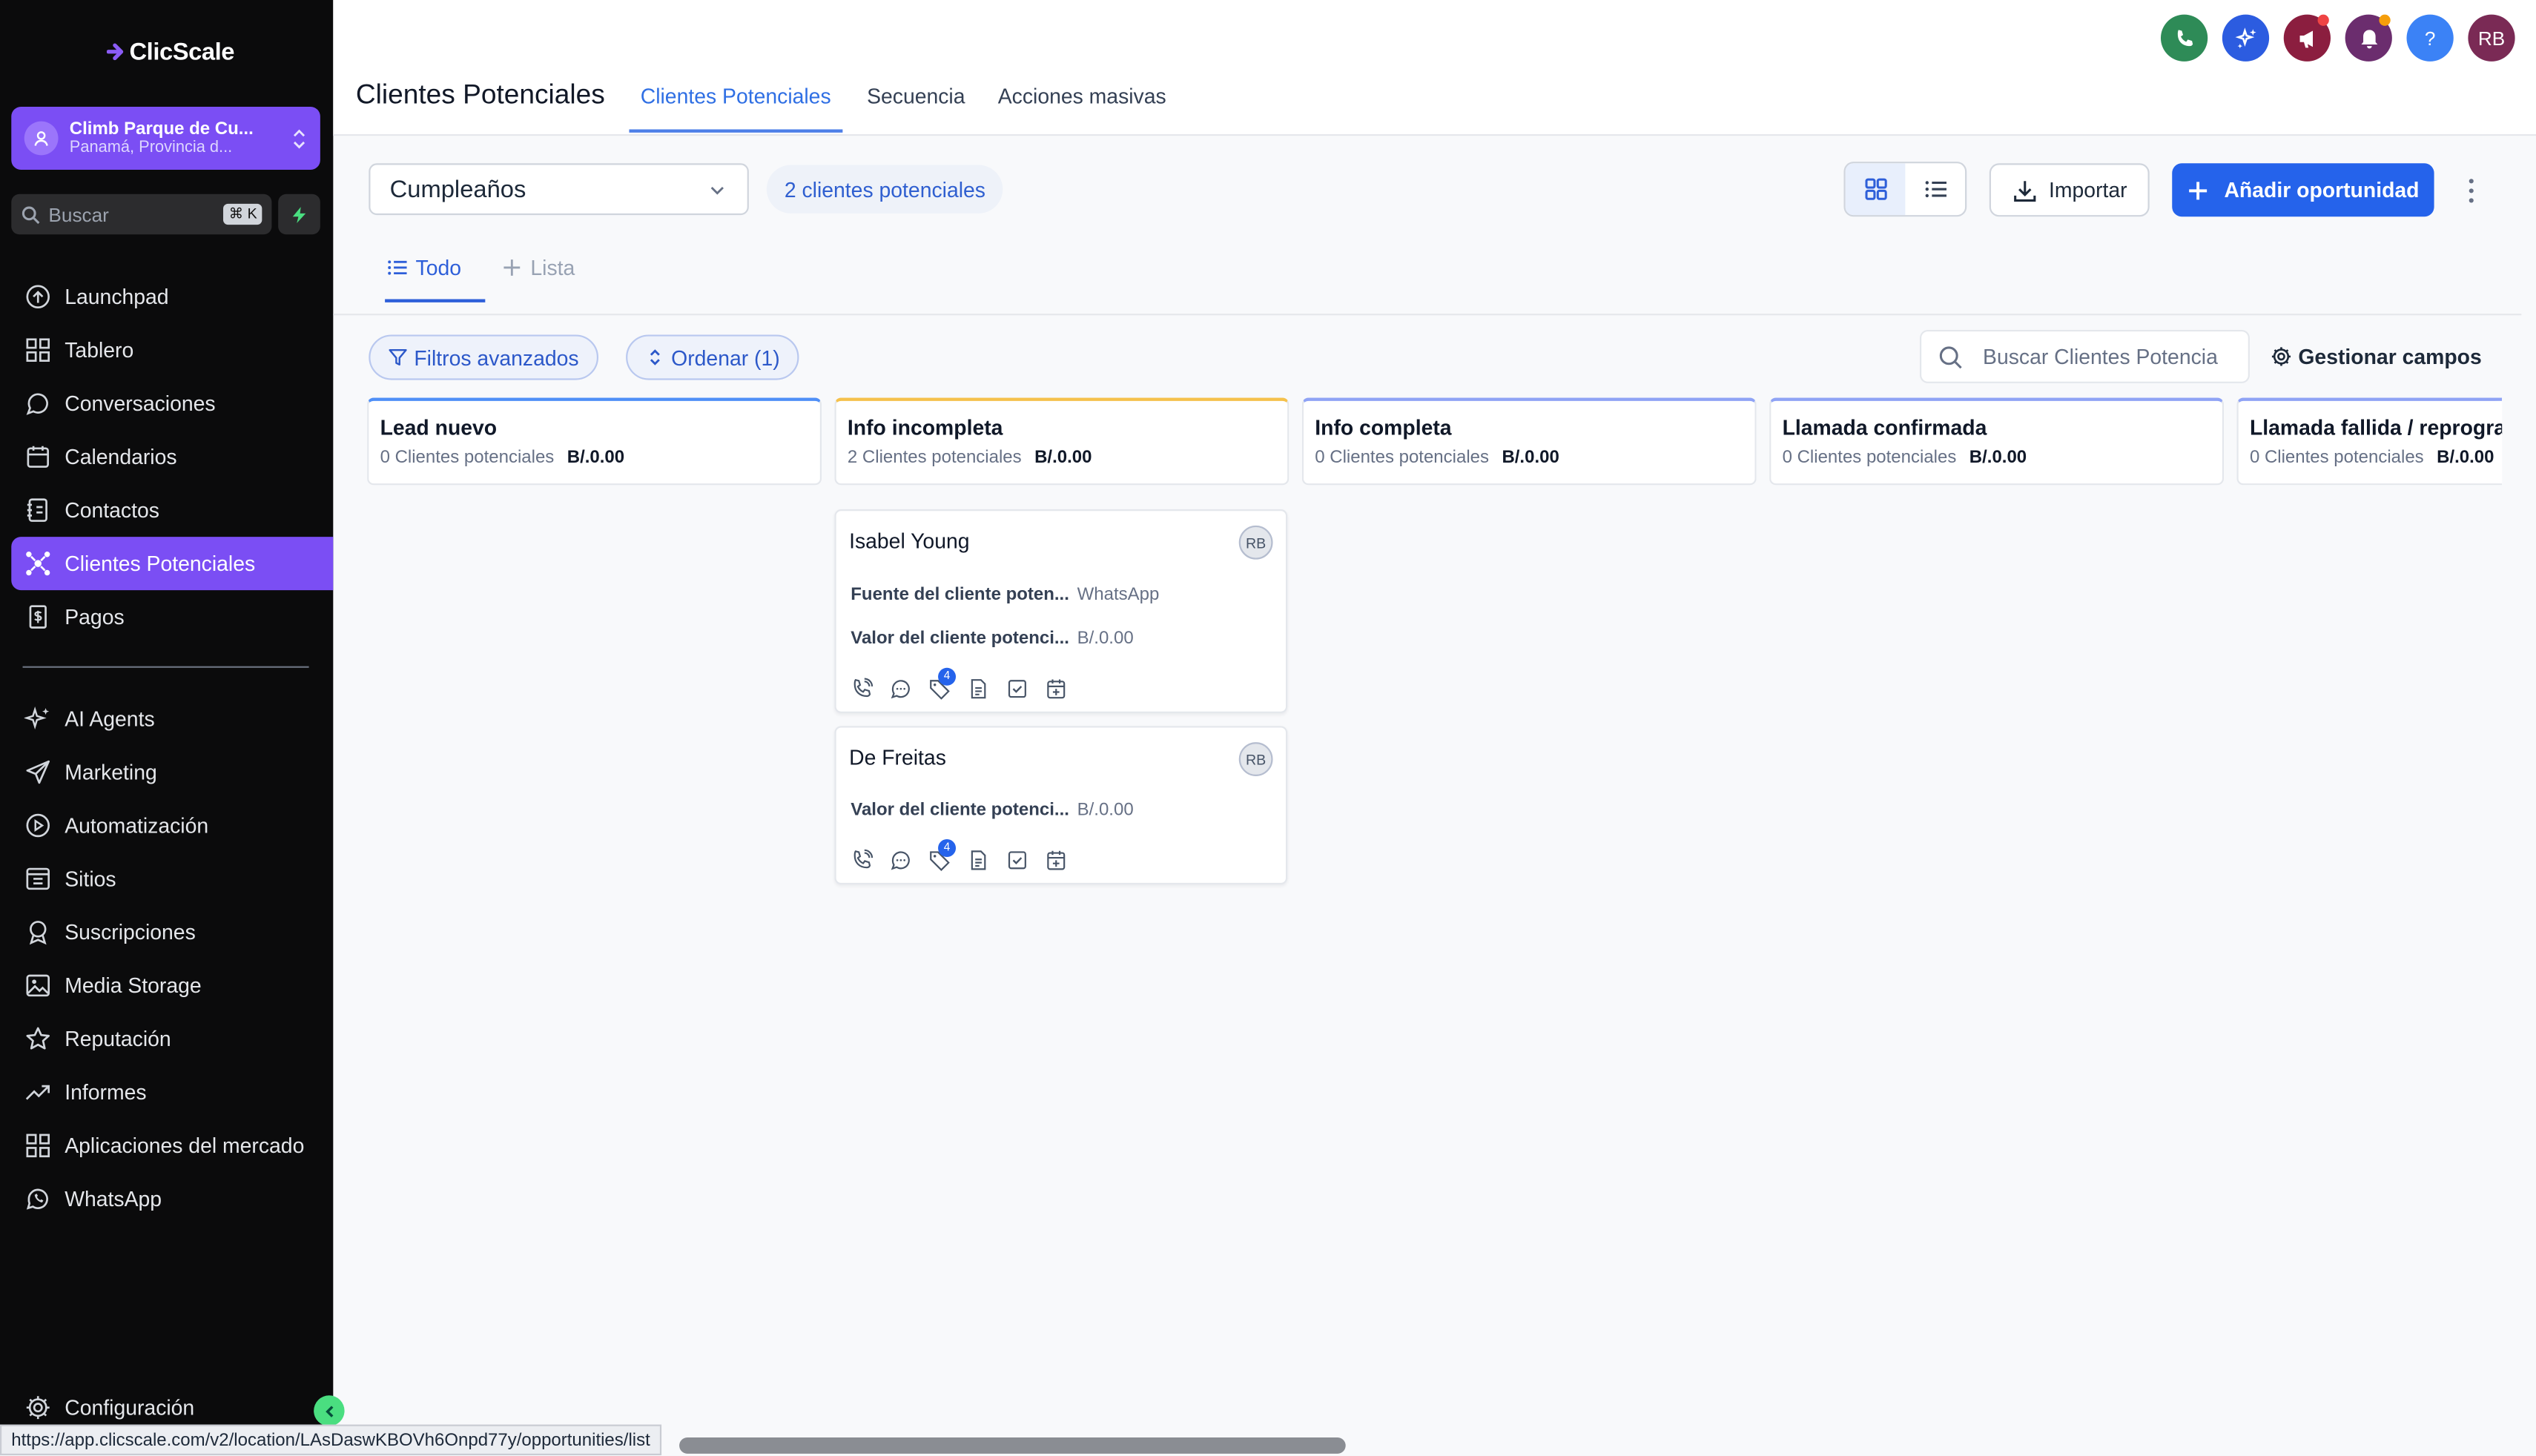 This screenshot has height=1456, width=2536. Describe the element at coordinates (38, 772) in the screenshot. I see `send-icon` at that location.